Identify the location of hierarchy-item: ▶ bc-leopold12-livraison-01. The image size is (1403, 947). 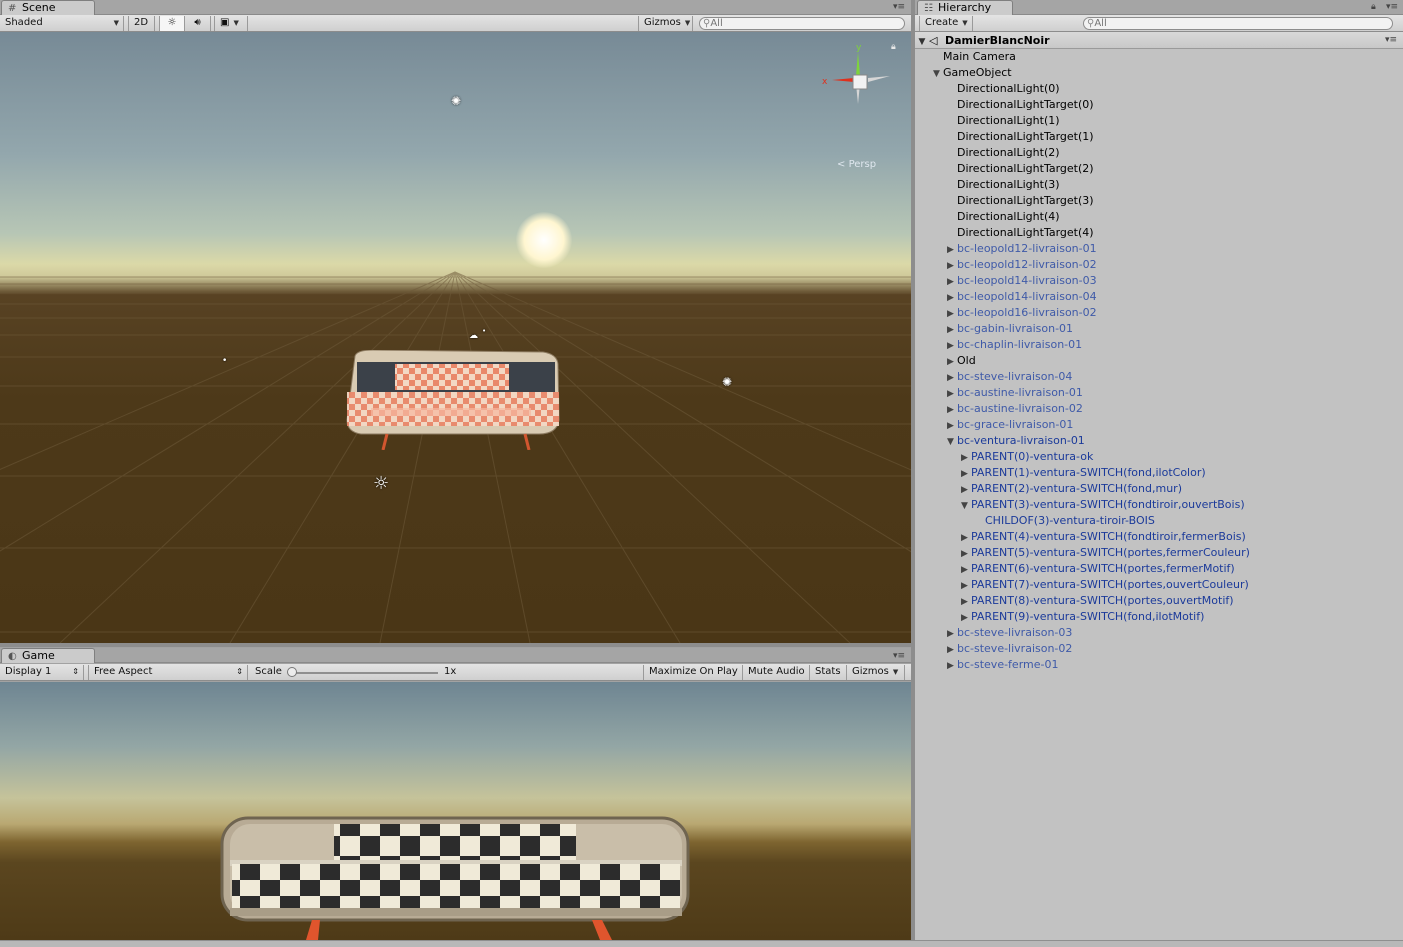
(1022, 249).